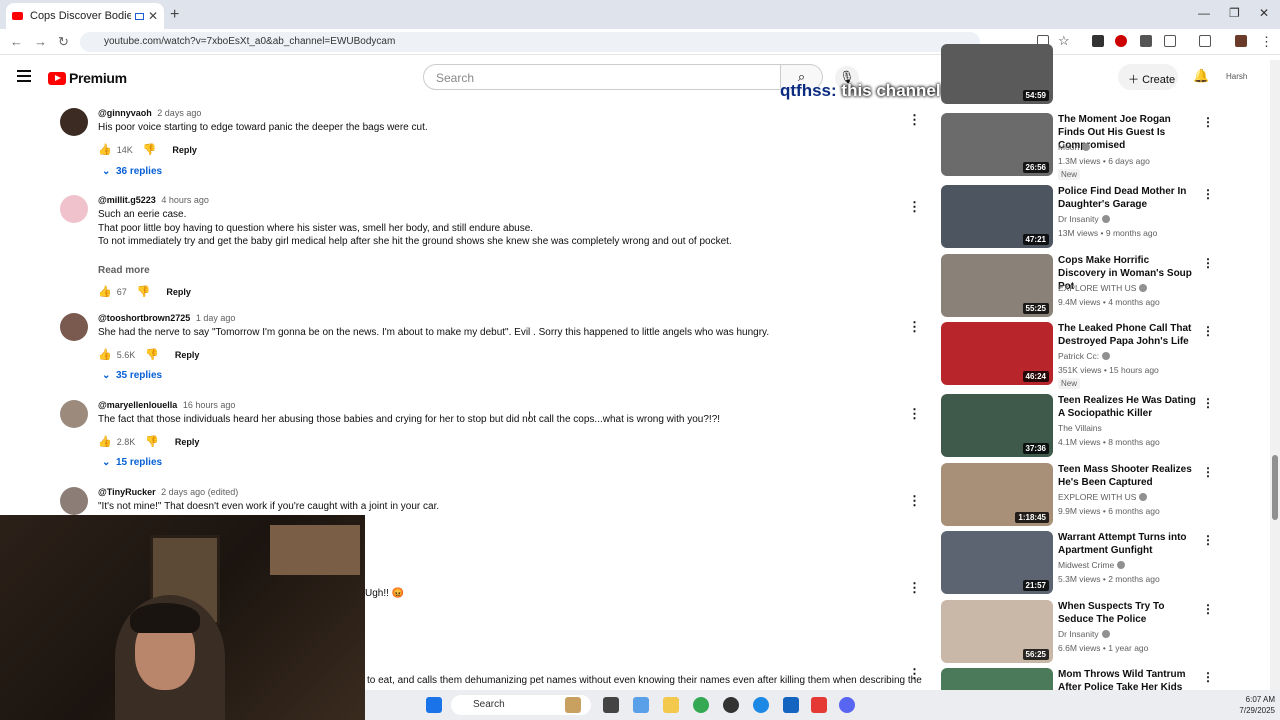  What do you see at coordinates (87, 78) in the screenshot?
I see `youtube-logo: Premium` at bounding box center [87, 78].